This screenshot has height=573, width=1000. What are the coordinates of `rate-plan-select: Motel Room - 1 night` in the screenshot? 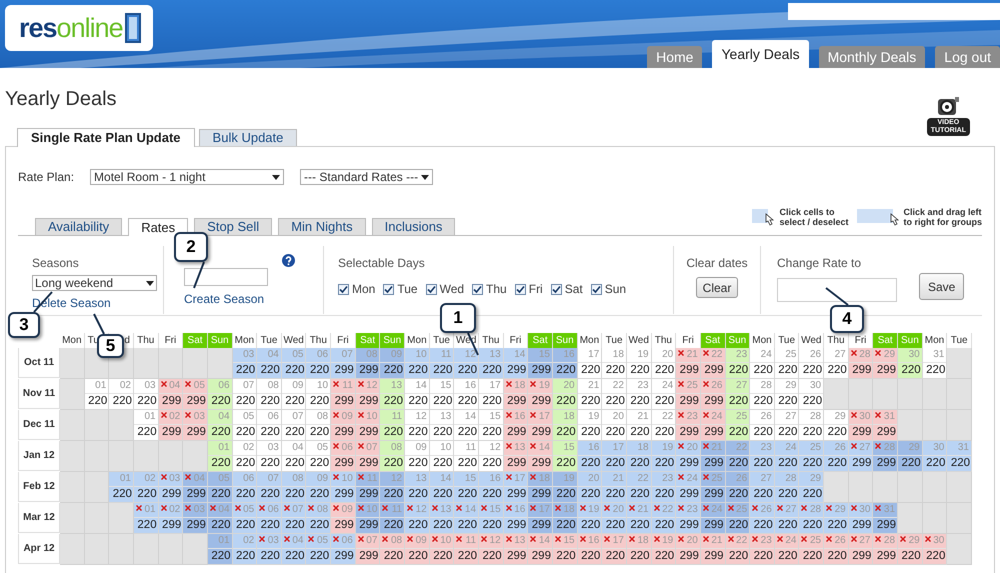 It's located at (187, 177).